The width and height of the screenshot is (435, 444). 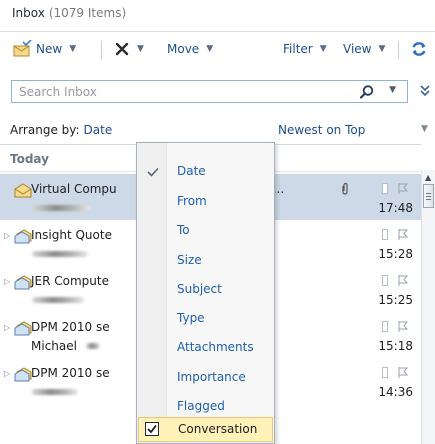 I want to click on search-icon, so click(x=367, y=92).